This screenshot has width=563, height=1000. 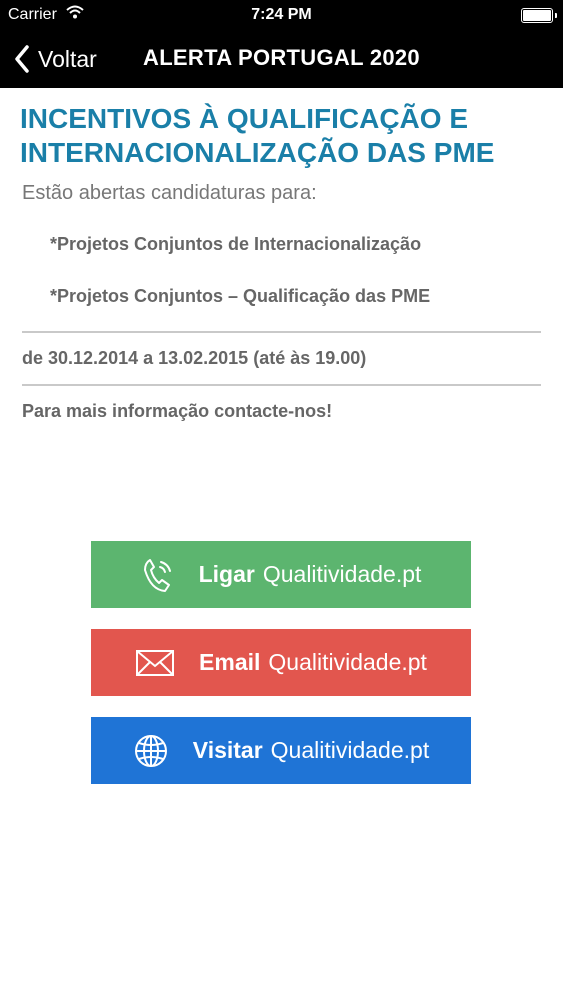 What do you see at coordinates (226, 574) in the screenshot?
I see `call-button-verb: Ligar` at bounding box center [226, 574].